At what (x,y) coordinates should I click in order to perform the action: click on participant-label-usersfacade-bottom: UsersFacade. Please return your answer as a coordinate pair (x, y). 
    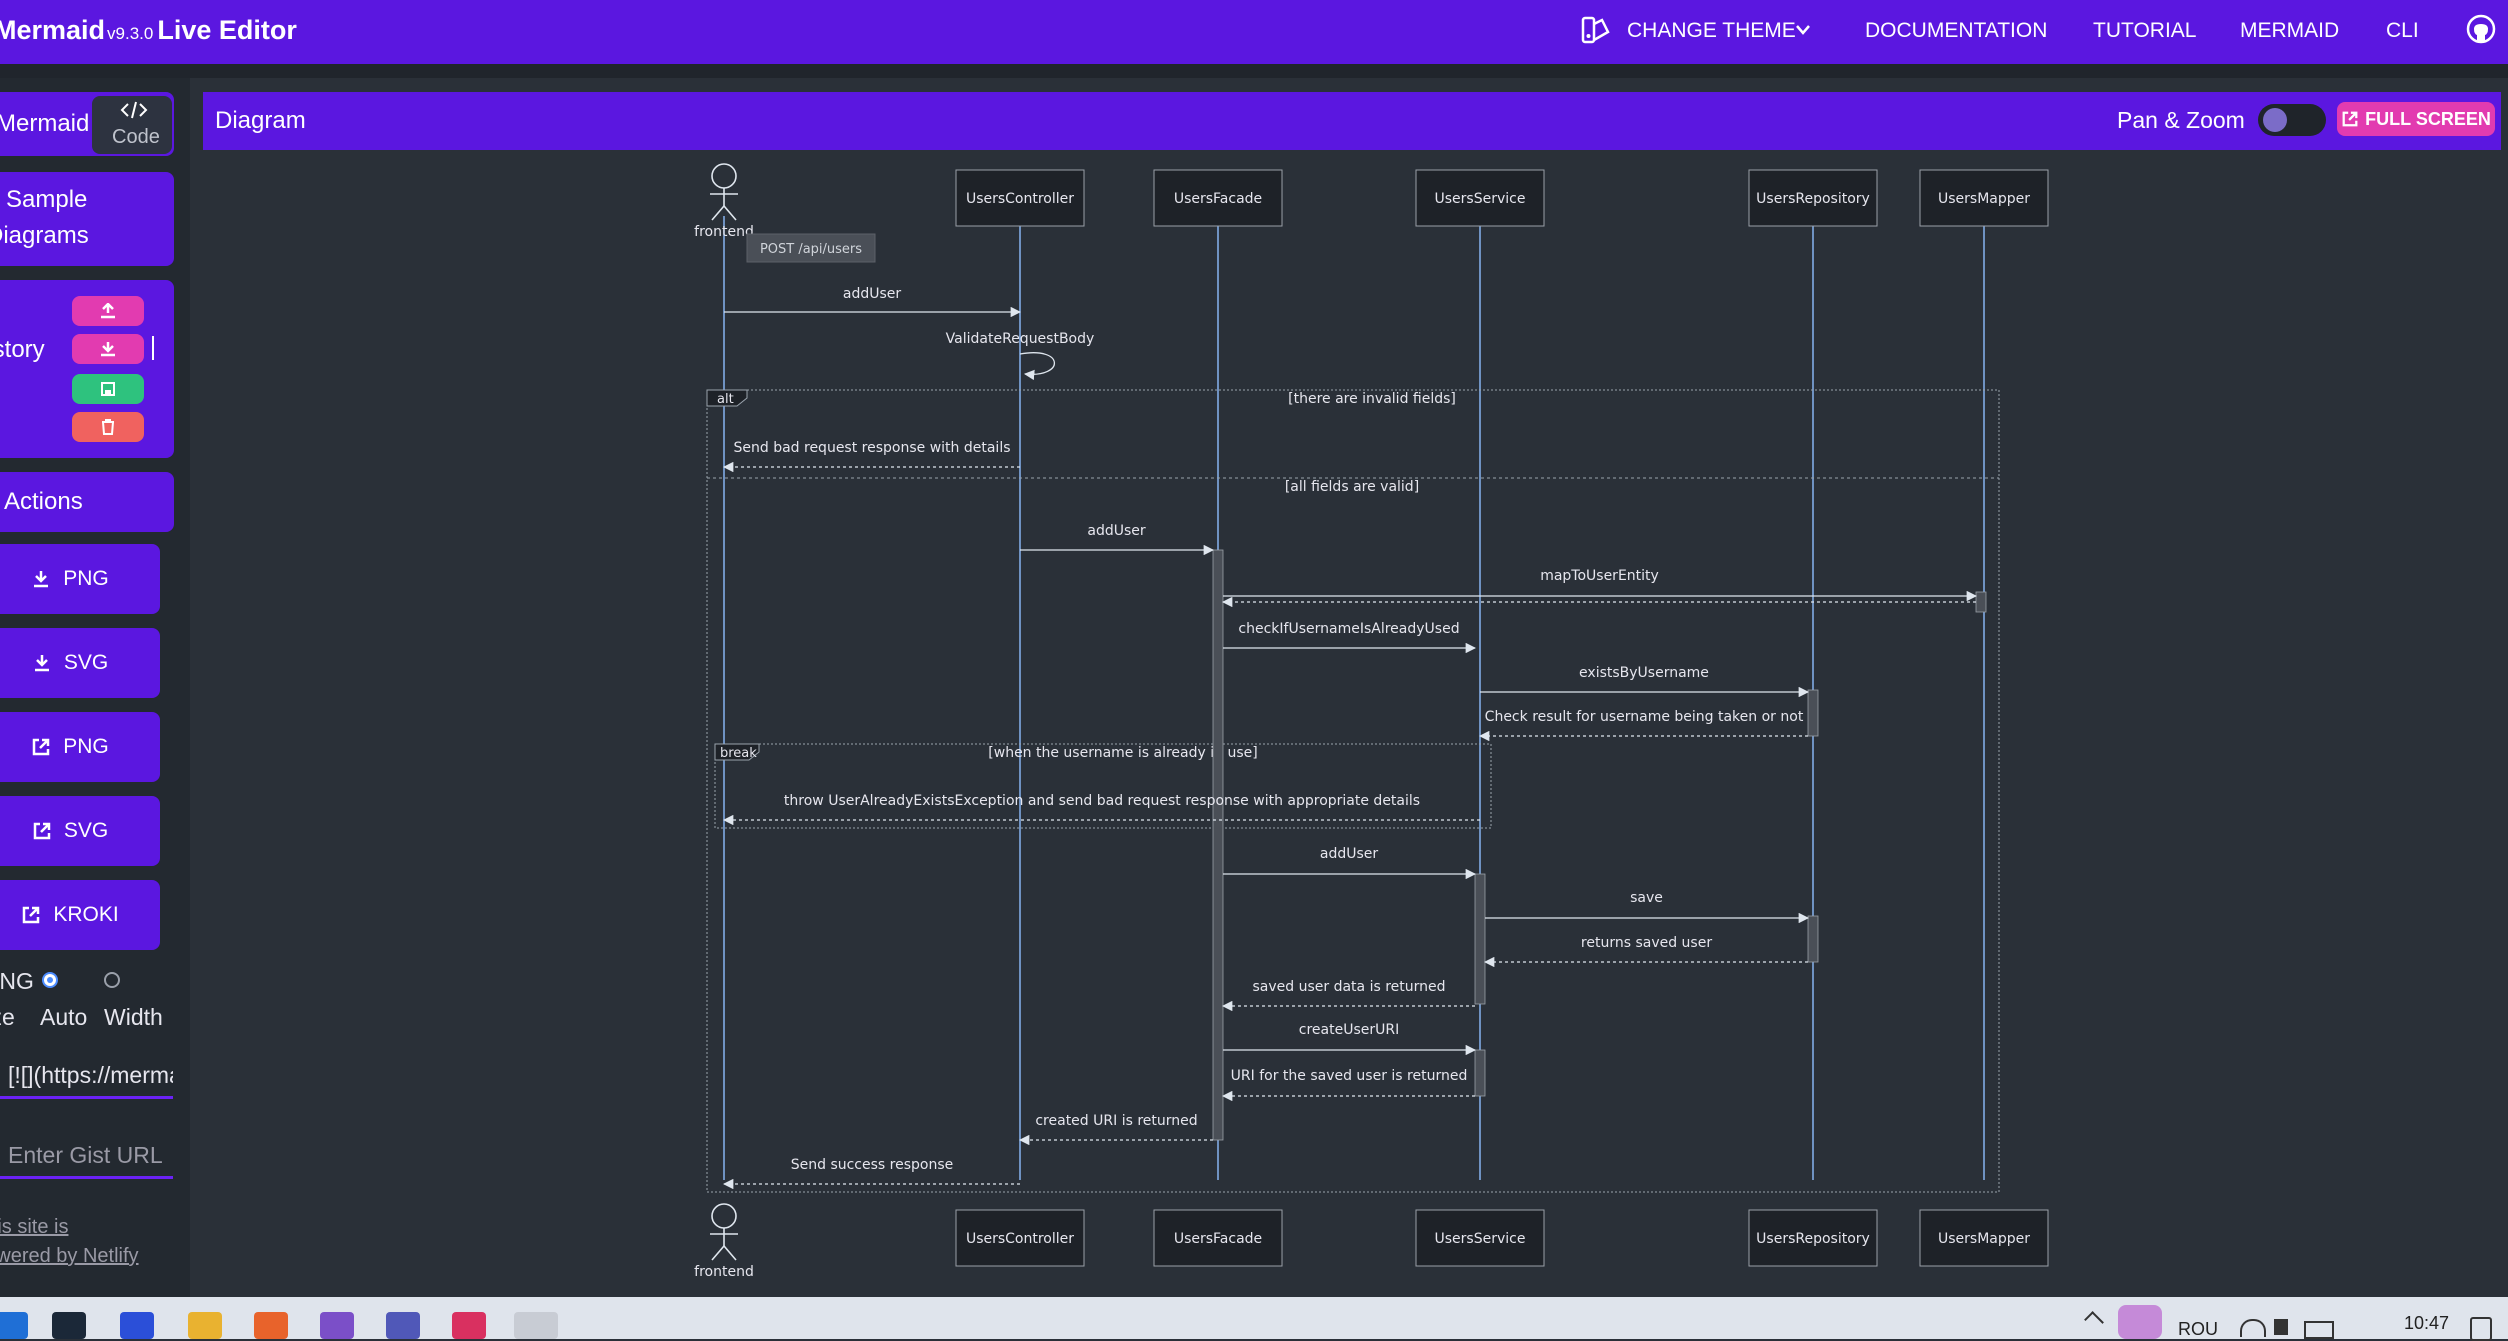
    Looking at the image, I should click on (1218, 1239).